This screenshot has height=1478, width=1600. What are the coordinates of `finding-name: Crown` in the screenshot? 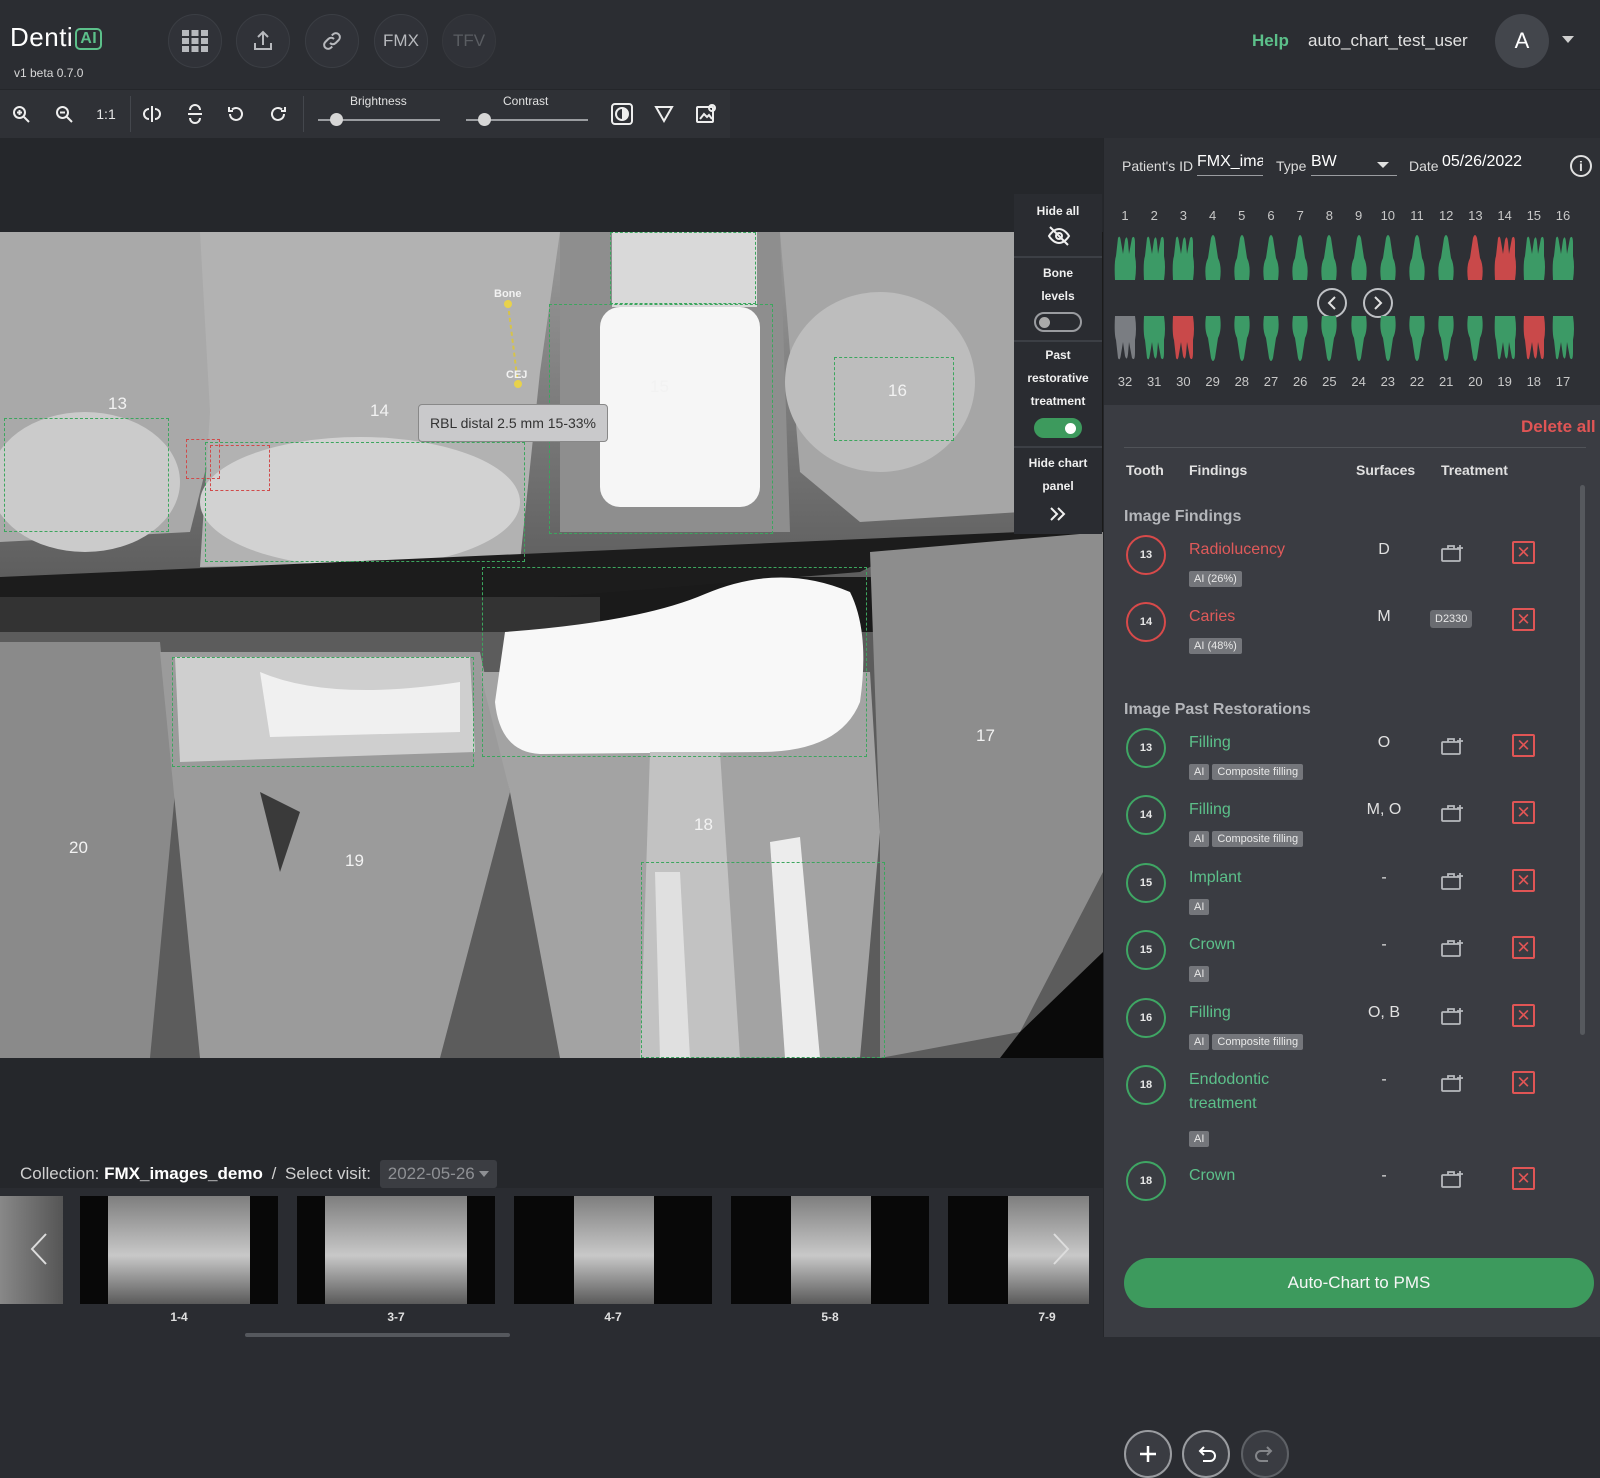 It's located at (1212, 1176).